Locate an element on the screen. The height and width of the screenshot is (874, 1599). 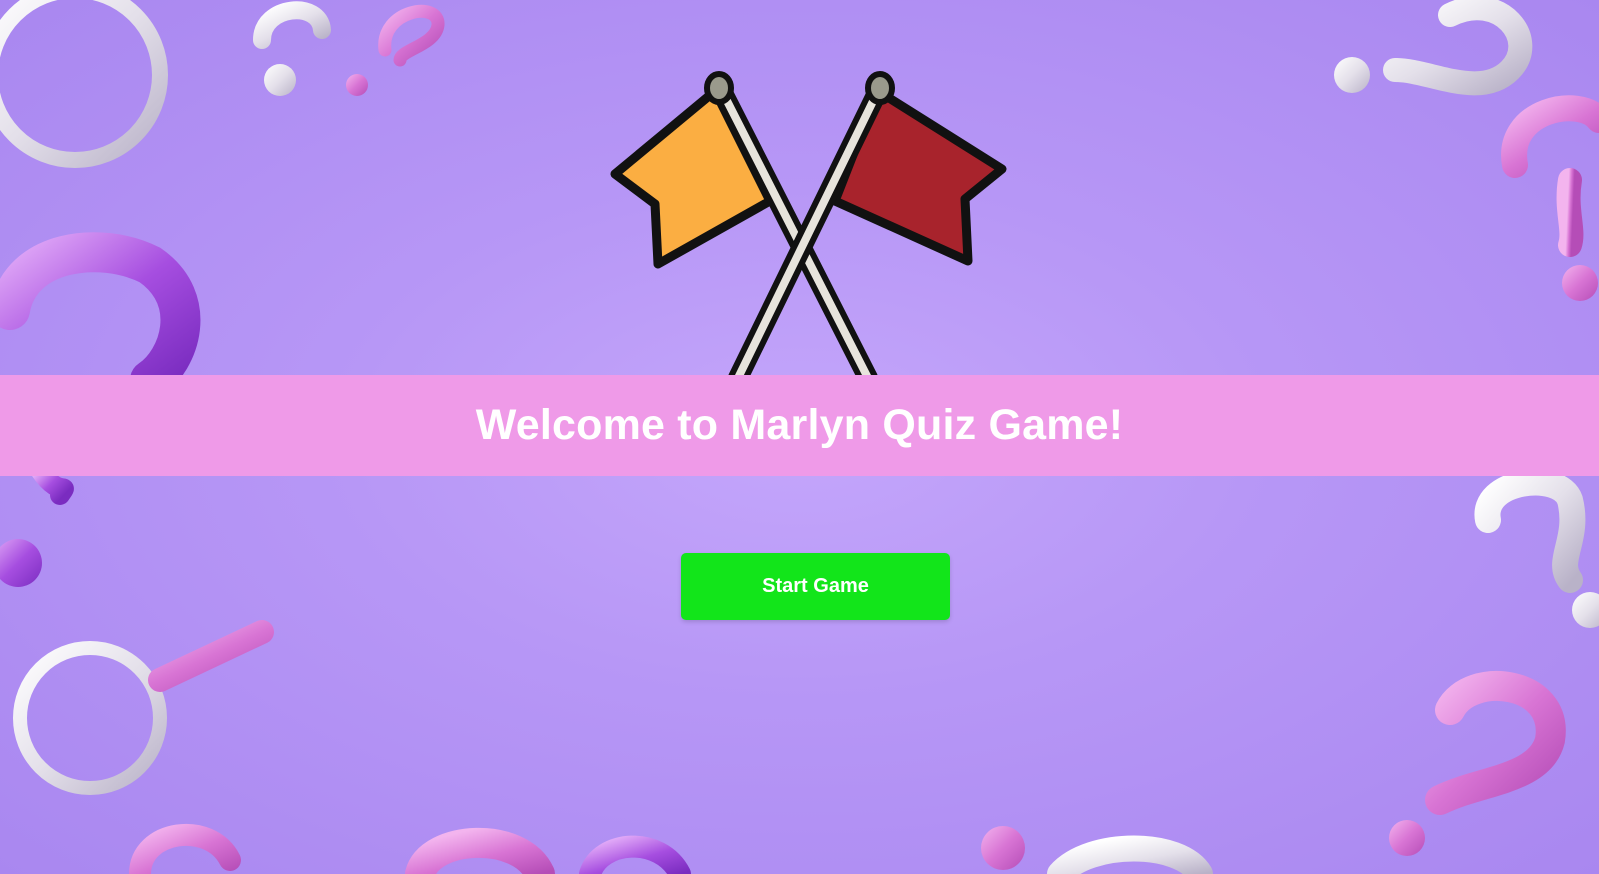
page-title: Welcome to Marlyn Quiz Game! is located at coordinates (799, 425).